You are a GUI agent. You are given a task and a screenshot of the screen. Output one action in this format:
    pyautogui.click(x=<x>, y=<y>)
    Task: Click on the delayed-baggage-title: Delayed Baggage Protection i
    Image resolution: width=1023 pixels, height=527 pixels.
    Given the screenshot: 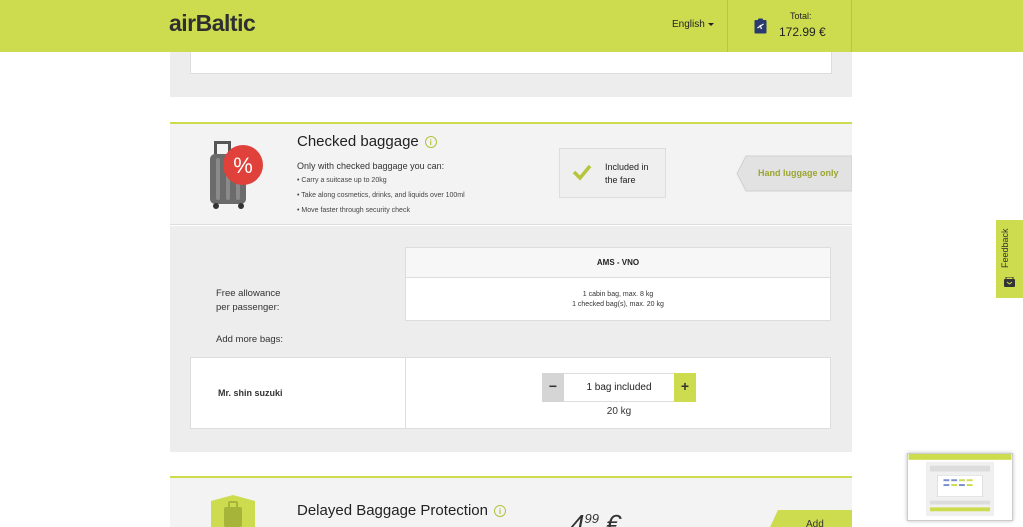 What is the action you would take?
    pyautogui.click(x=401, y=510)
    